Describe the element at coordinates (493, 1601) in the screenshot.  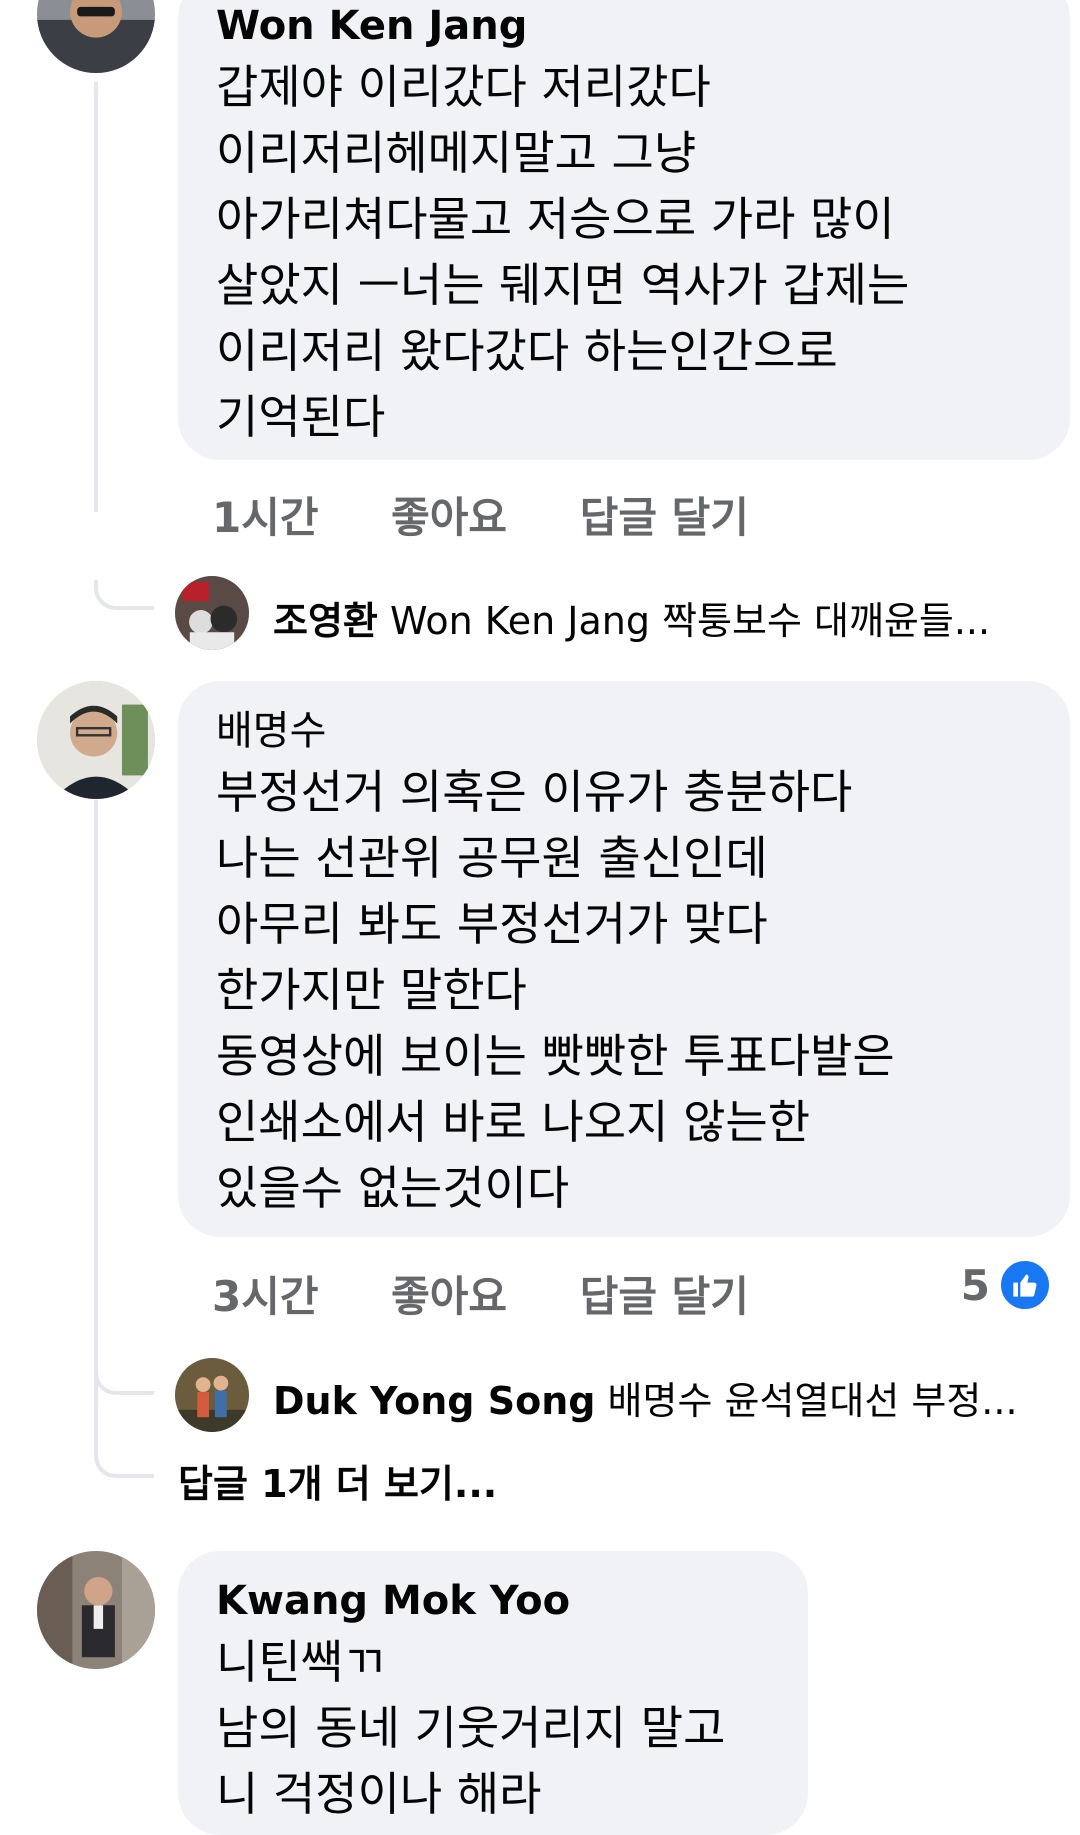
I see `comment-author: Kwang Mok Yoo` at that location.